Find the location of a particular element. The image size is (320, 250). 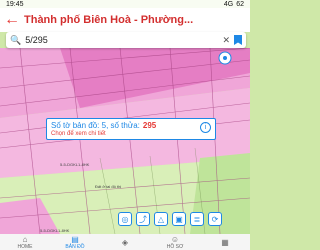

parcel-hint: Chọn để xem chi tiết is located at coordinates (78, 134).